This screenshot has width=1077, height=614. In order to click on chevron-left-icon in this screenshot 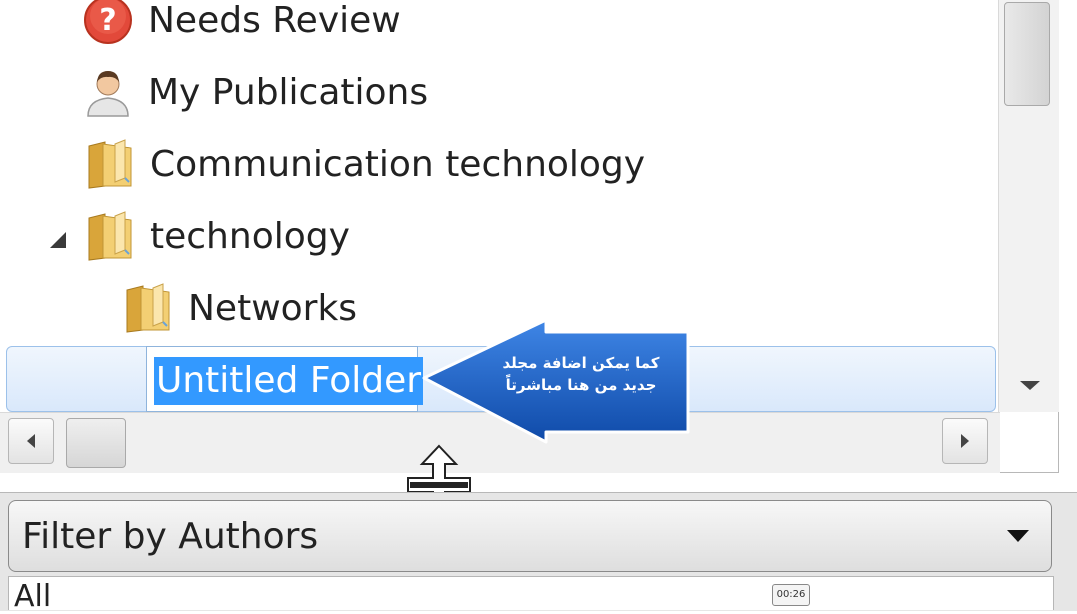, I will do `click(31, 441)`.